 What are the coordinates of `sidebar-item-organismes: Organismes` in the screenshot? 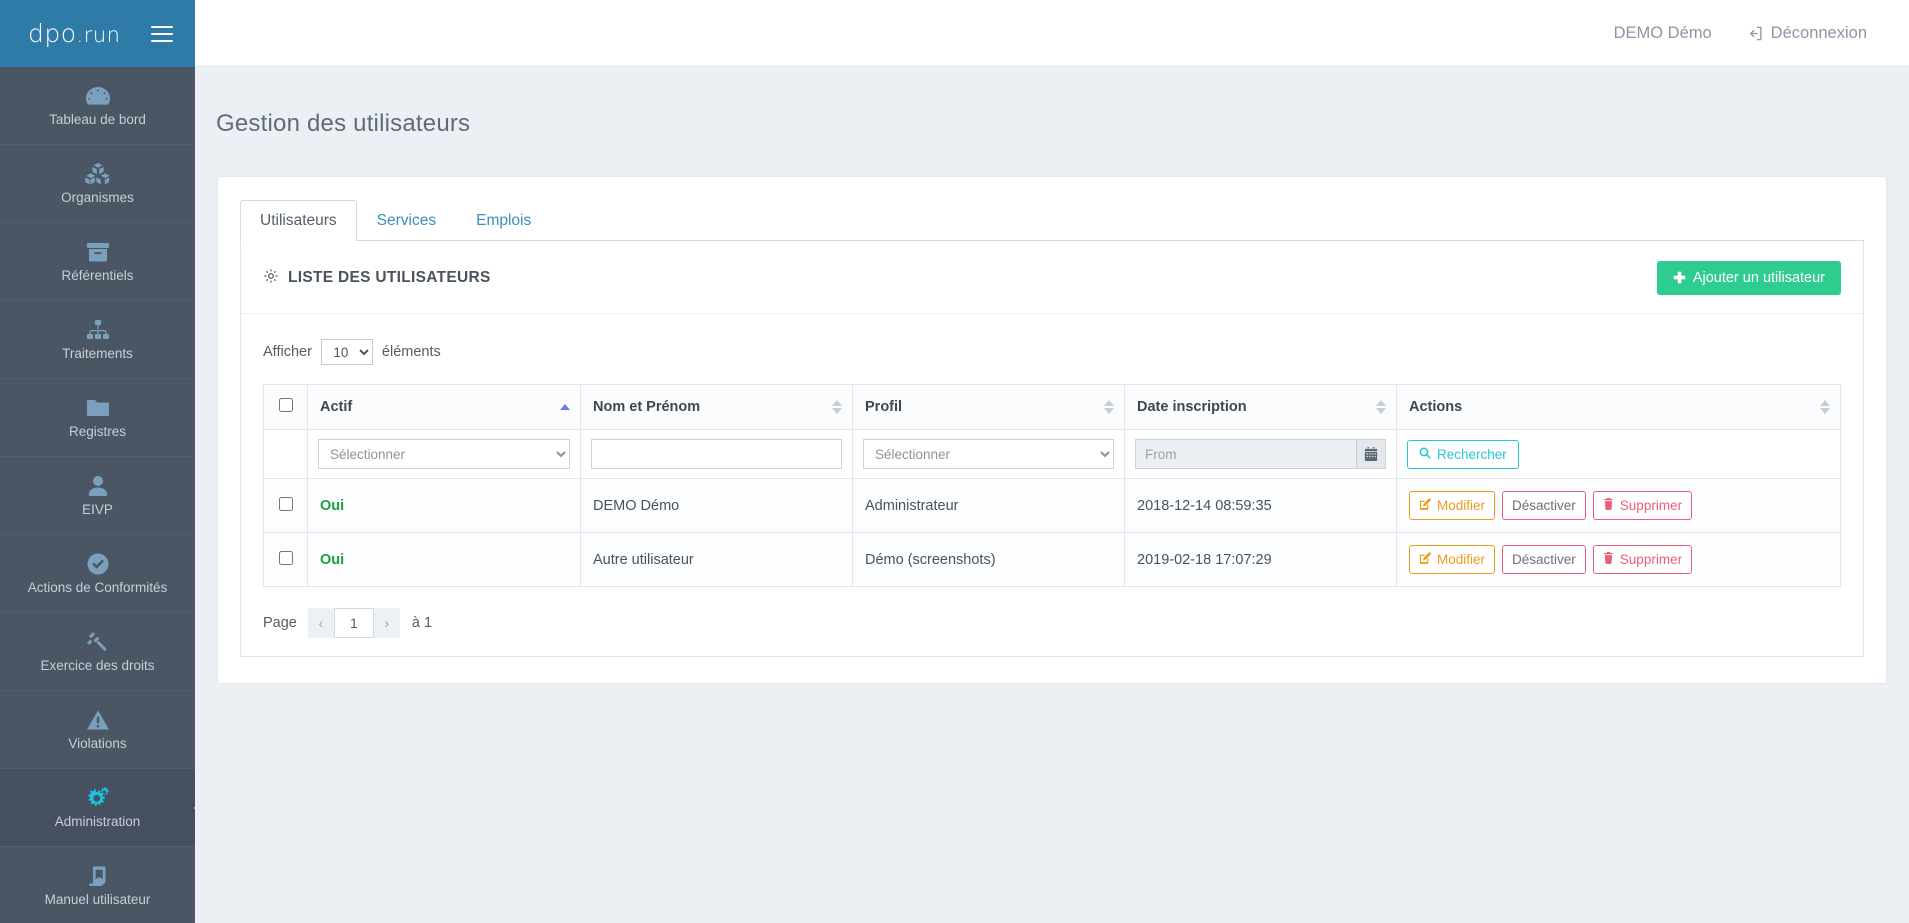 It's located at (97, 184).